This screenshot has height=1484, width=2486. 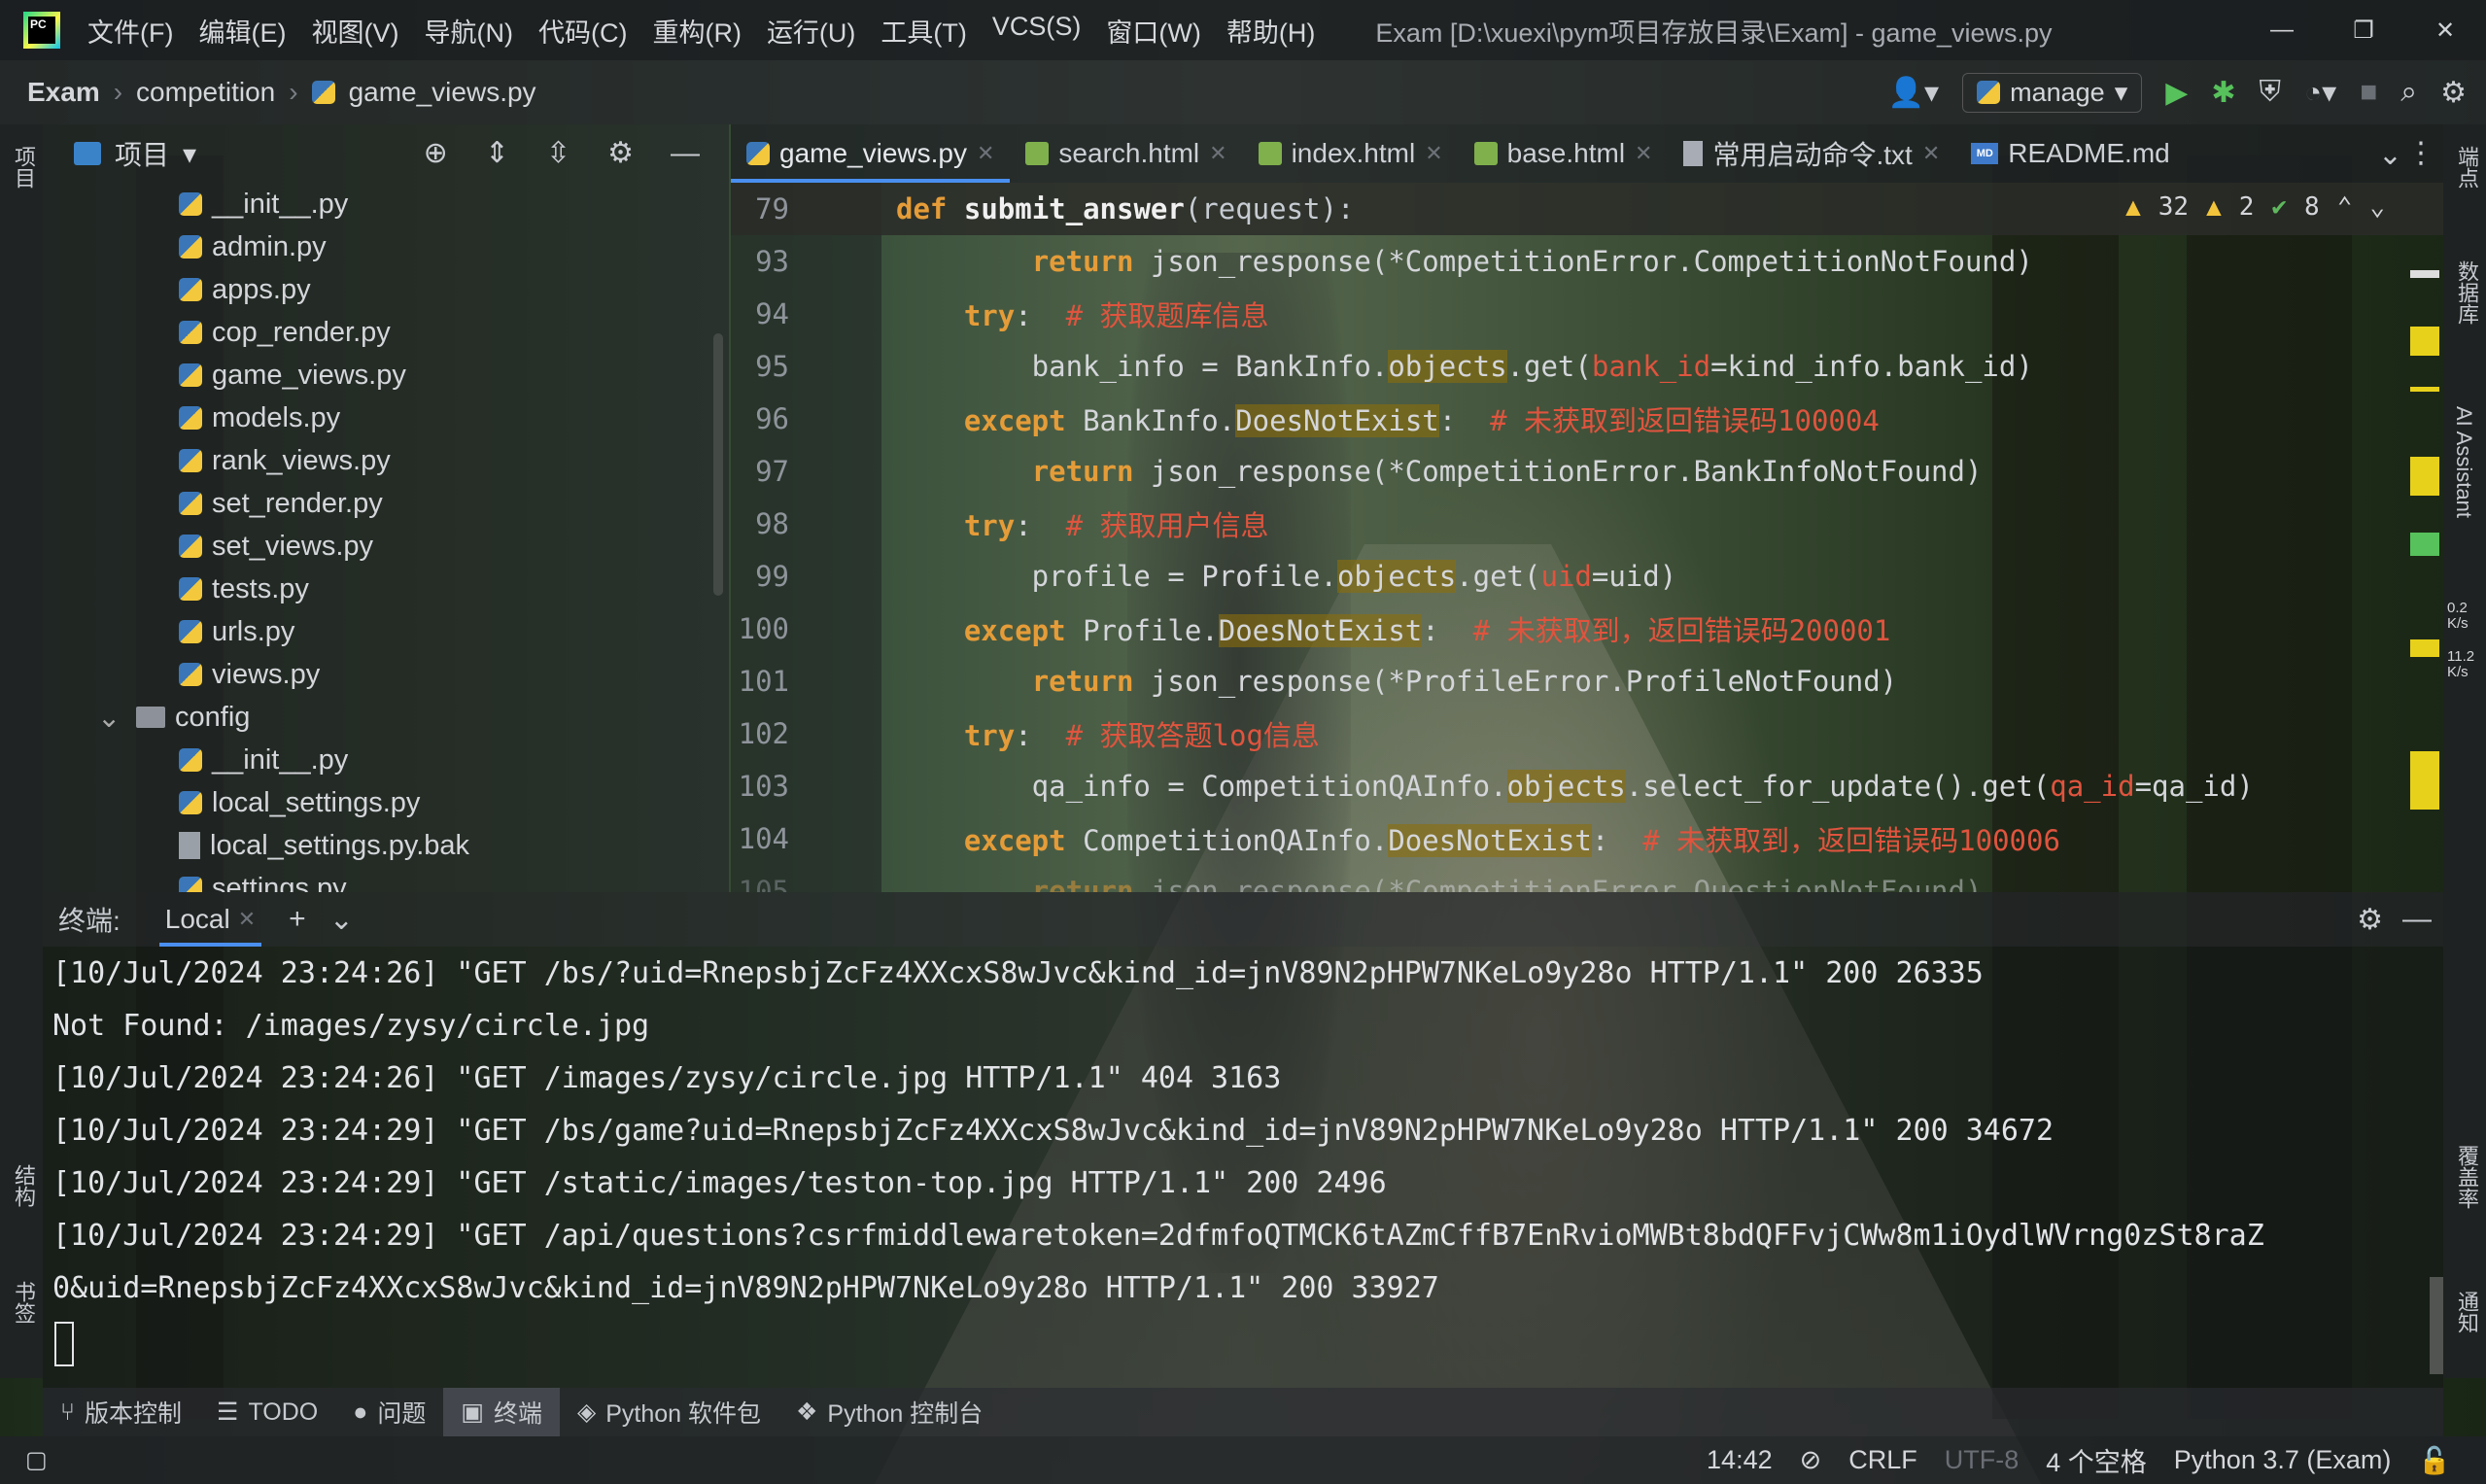 I want to click on menu-navigate: 导航(N), so click(x=468, y=31).